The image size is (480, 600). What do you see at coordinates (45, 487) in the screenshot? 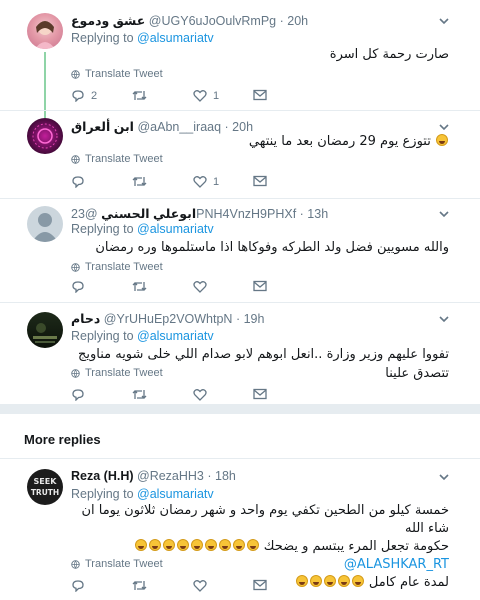
I see `avatar: SEEK TRUTH` at bounding box center [45, 487].